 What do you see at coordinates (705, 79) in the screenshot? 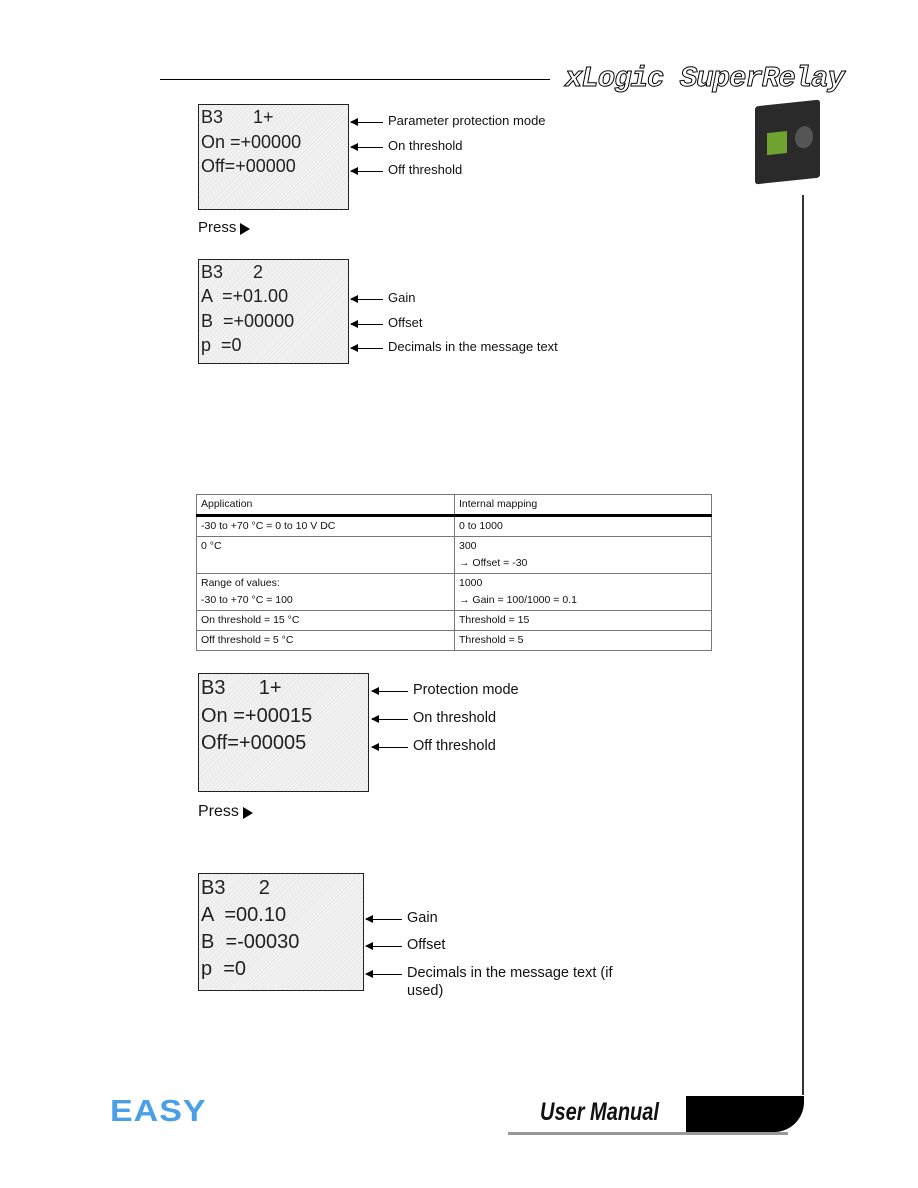
I see `brand-title: xLogic SuperRelay` at bounding box center [705, 79].